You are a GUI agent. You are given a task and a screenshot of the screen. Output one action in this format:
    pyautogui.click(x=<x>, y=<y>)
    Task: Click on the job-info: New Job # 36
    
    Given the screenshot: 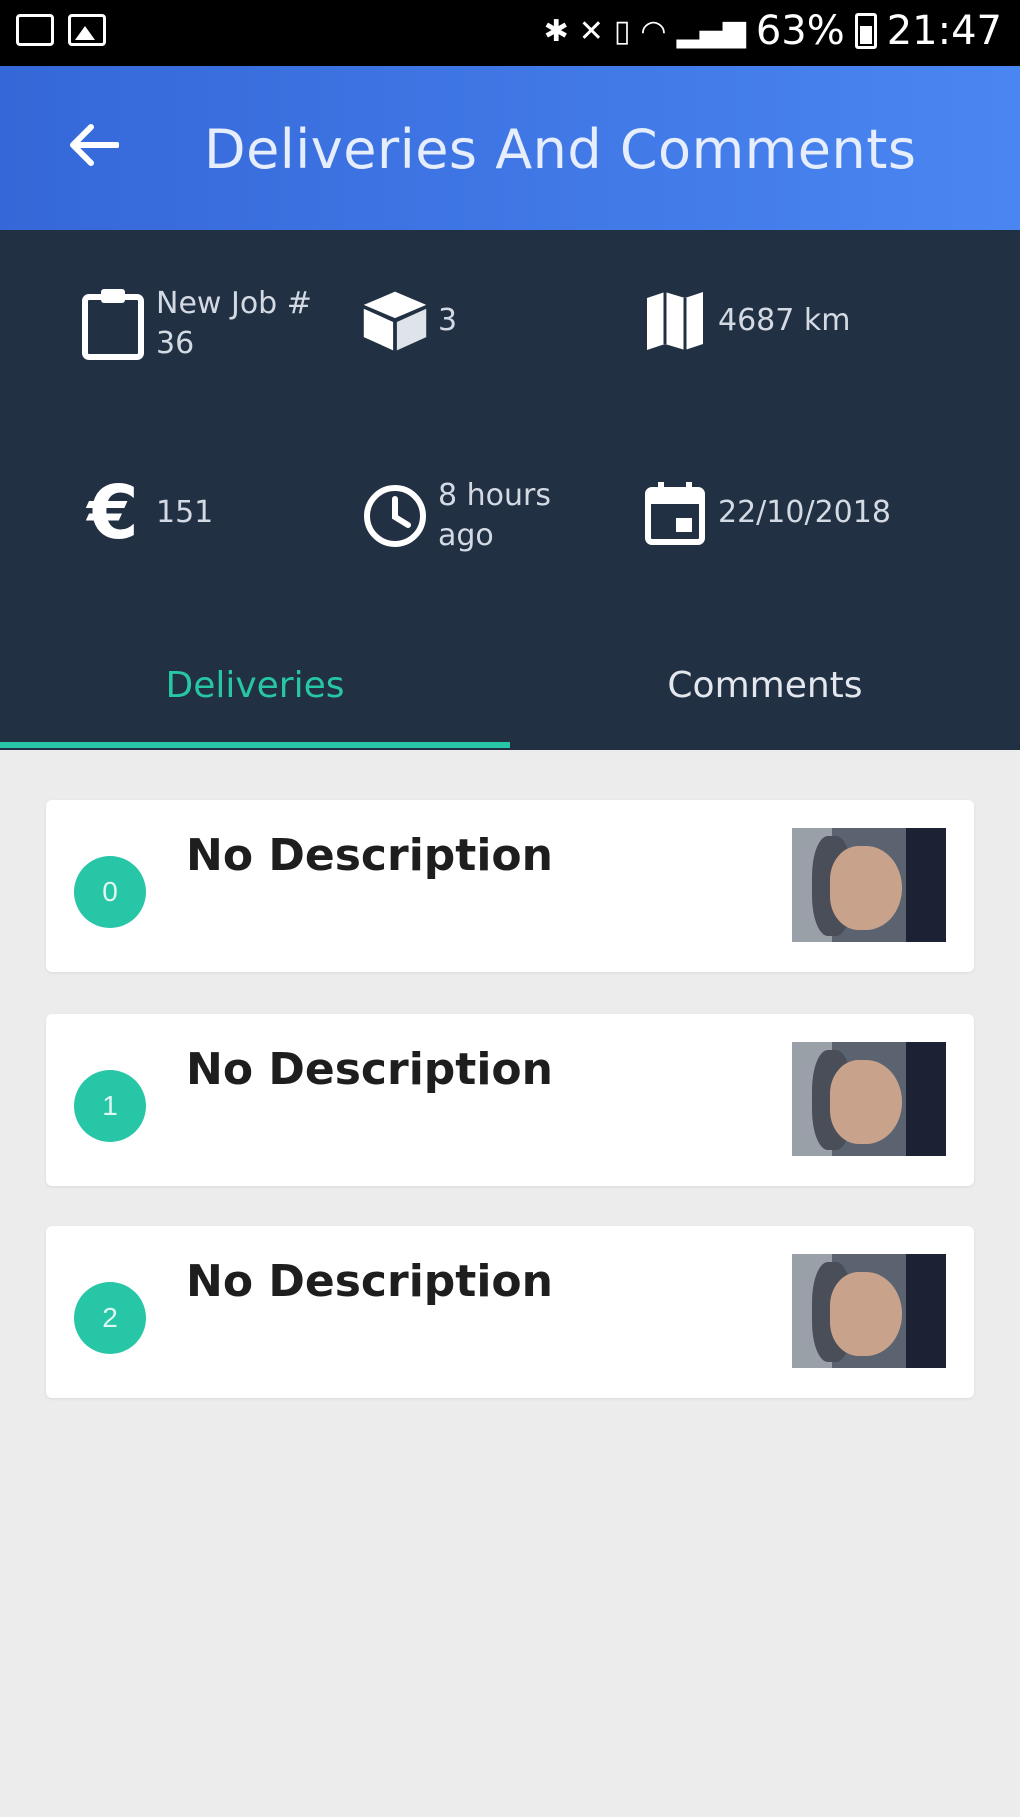 What is the action you would take?
    pyautogui.click(x=195, y=324)
    